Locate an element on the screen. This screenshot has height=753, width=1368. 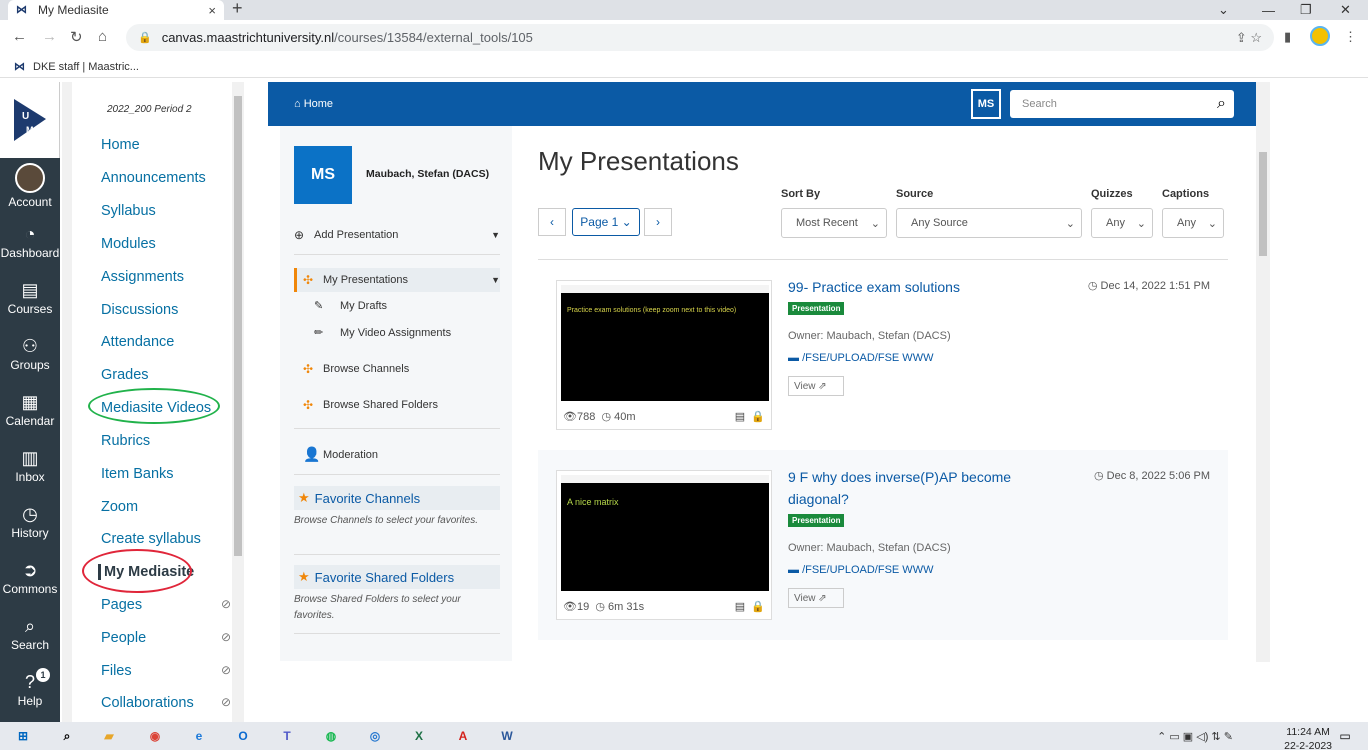
course-nav-home: Home is located at coordinates (166, 145).